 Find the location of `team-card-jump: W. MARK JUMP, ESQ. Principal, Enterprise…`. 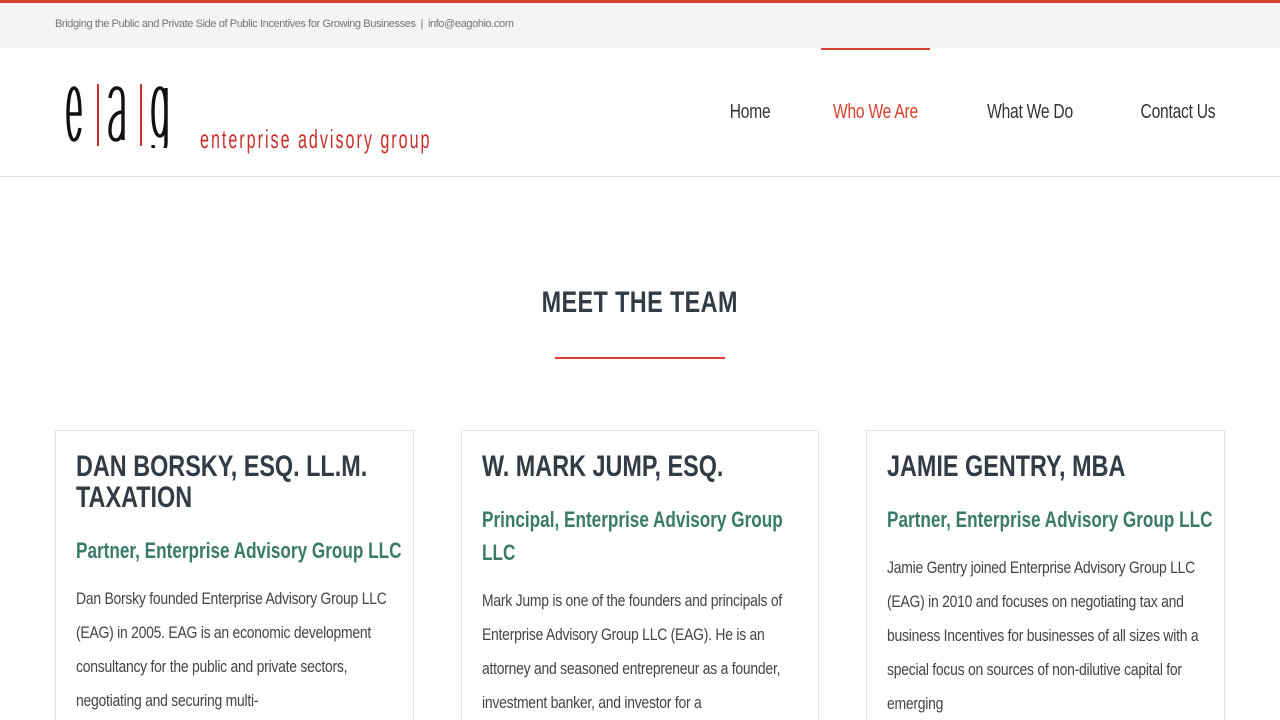

team-card-jump: W. MARK JUMP, ESQ. Principal, Enterprise… is located at coordinates (640, 575).